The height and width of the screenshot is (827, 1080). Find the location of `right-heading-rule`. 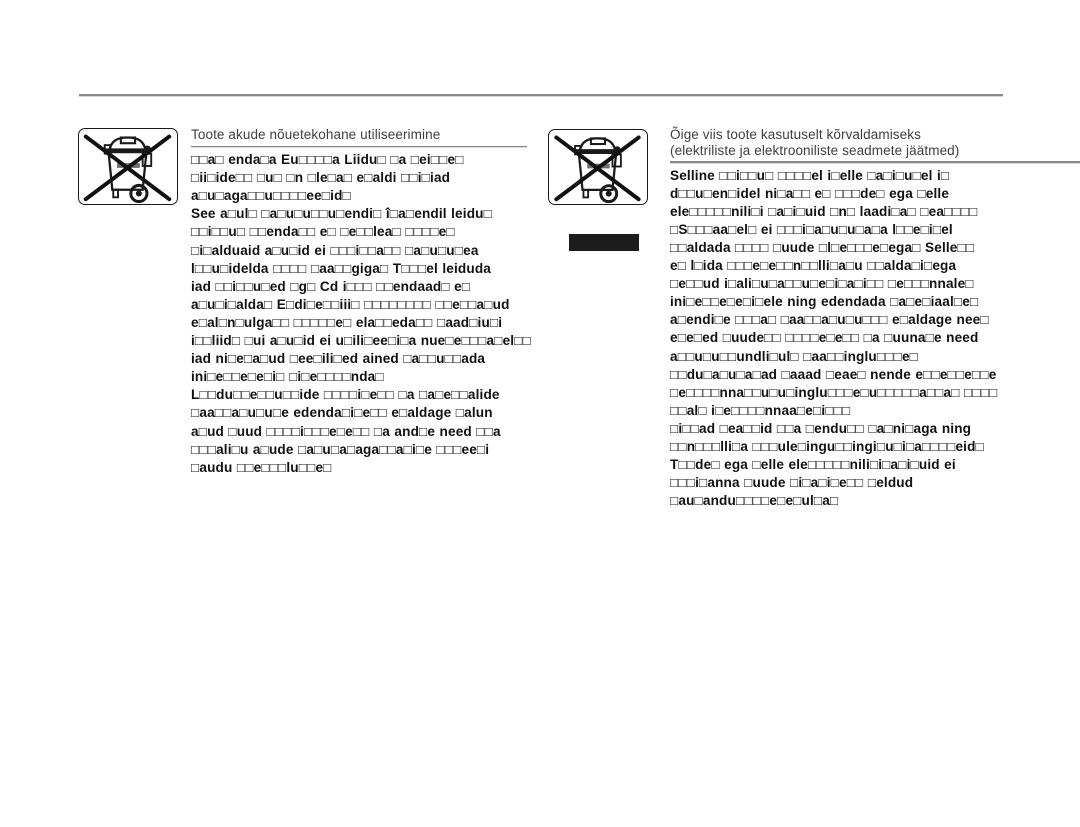

right-heading-rule is located at coordinates (875, 162).